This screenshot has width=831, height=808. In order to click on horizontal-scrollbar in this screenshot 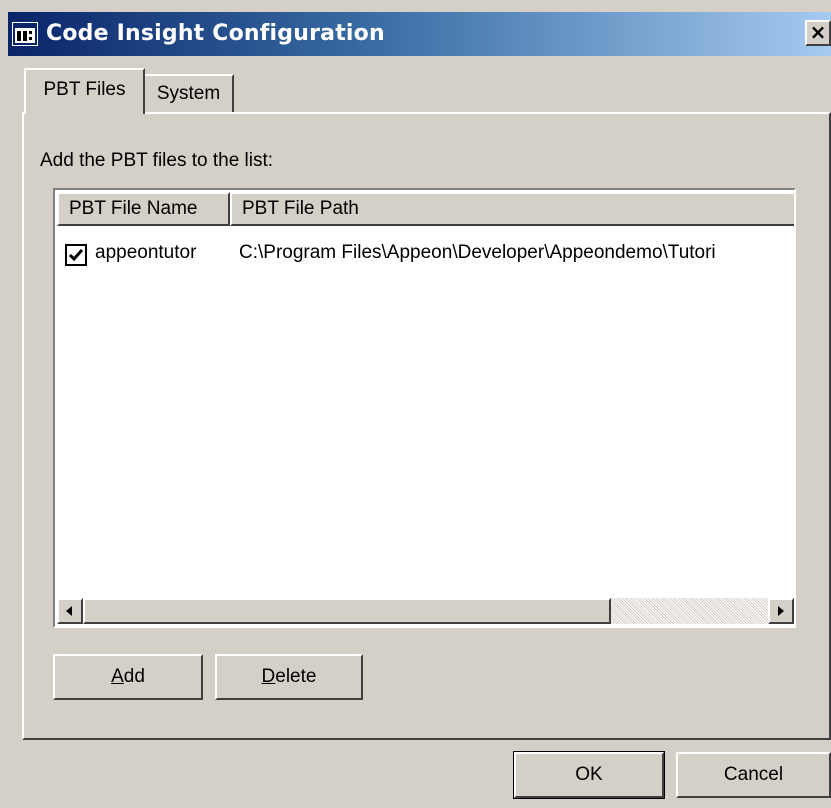, I will do `click(425, 611)`.